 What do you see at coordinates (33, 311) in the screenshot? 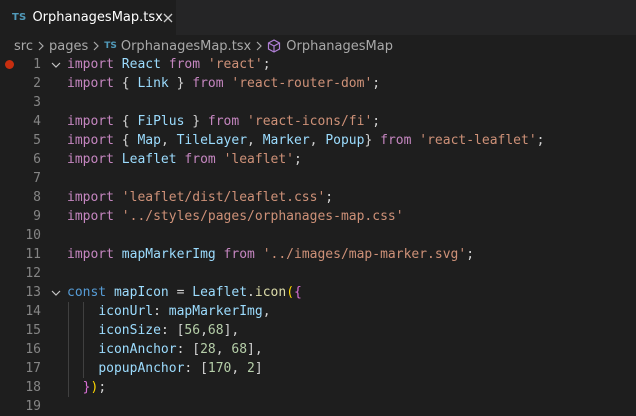
I see `line-number: 14` at bounding box center [33, 311].